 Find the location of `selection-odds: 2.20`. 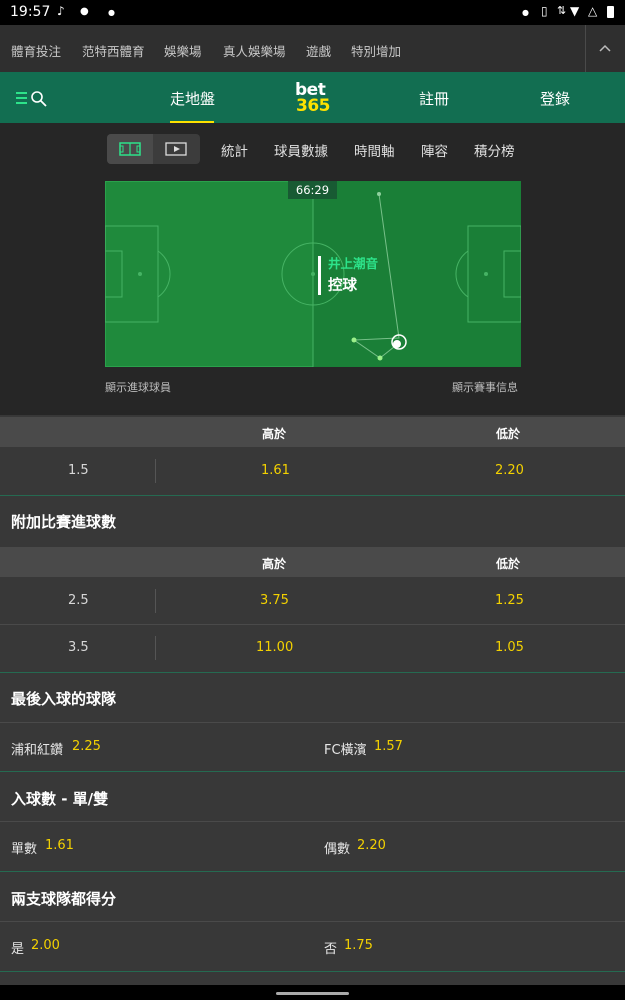

selection-odds: 2.20 is located at coordinates (371, 845).